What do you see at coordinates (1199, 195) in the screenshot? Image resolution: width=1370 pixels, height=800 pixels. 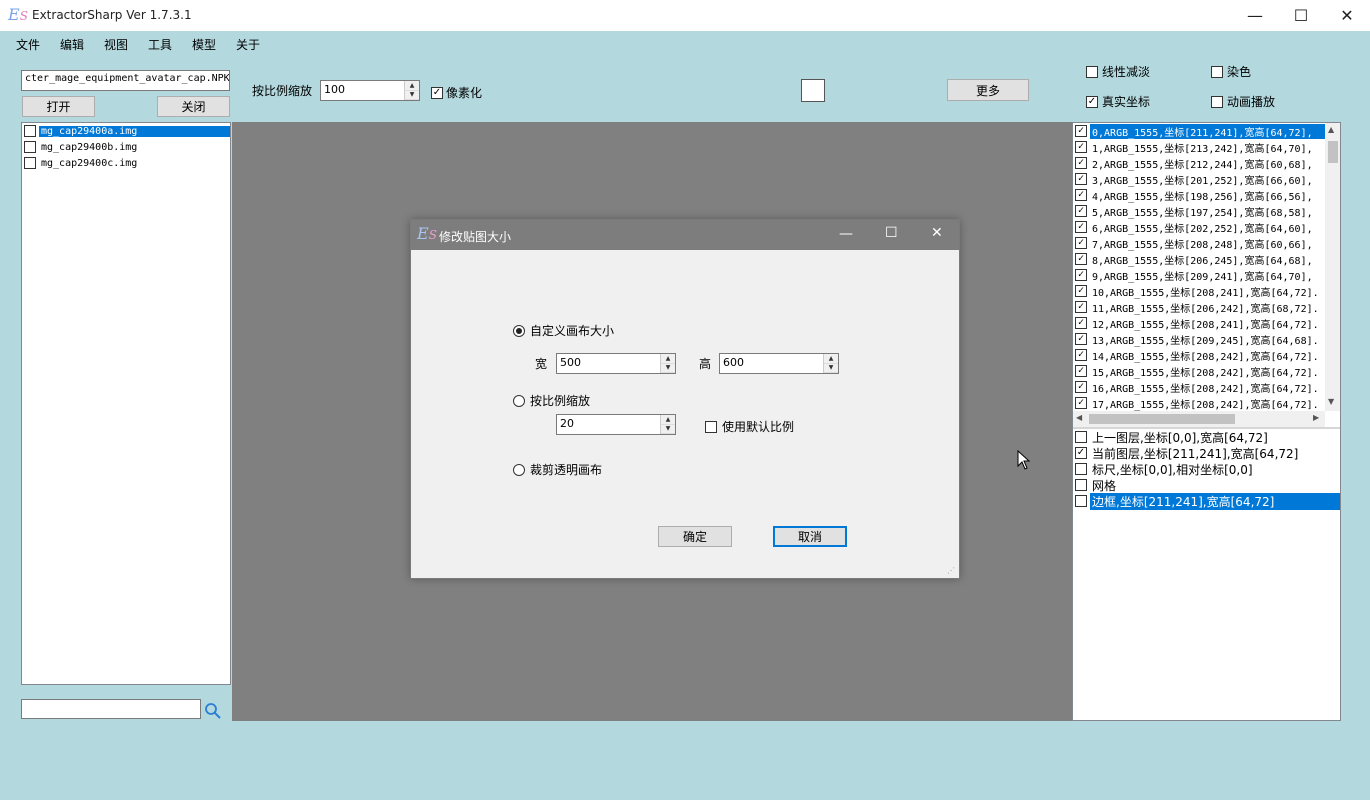 I see `list-item: ✓ 4,ARGB_1555,坐标[198,256],宽高[66,56],` at bounding box center [1199, 195].